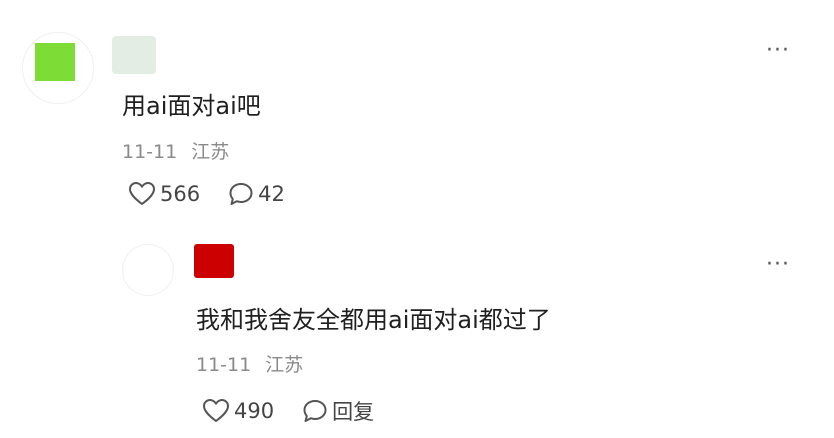 The image size is (834, 438). Describe the element at coordinates (288, 411) in the screenshot. I see `comment-actions: 490 回复` at that location.